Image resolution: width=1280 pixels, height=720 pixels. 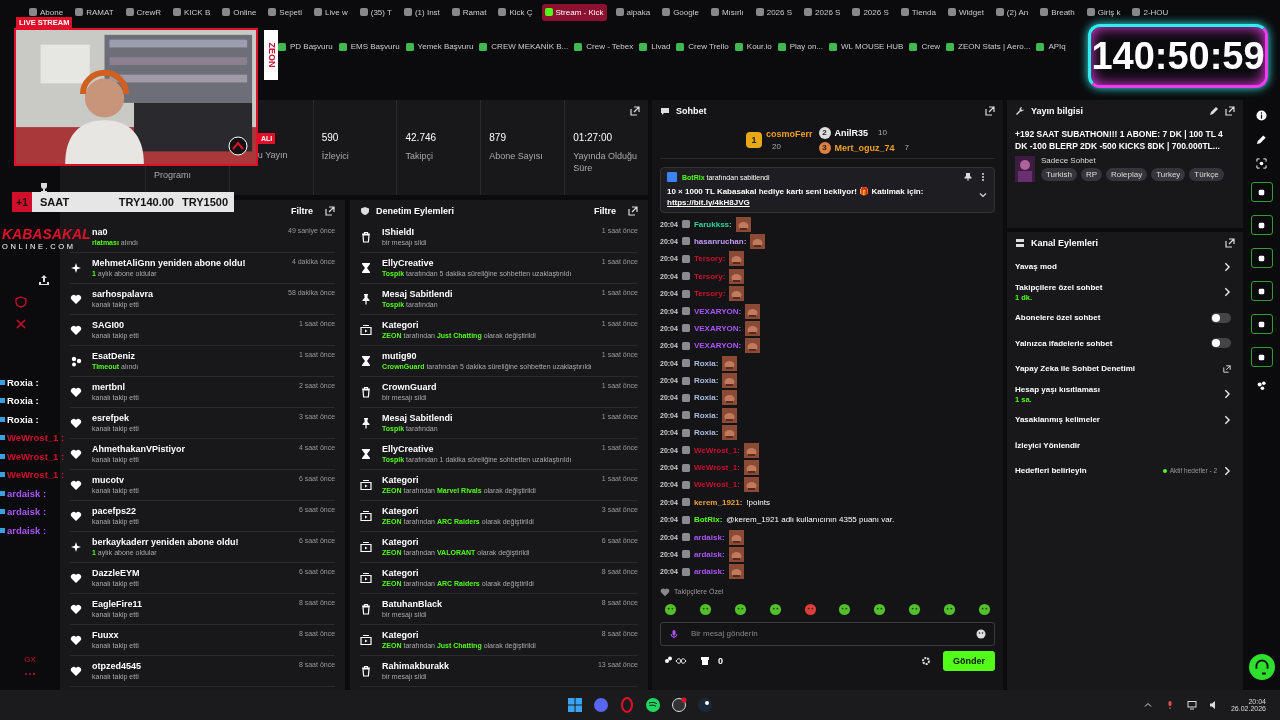 I want to click on dots-icon, so click(x=1261, y=385).